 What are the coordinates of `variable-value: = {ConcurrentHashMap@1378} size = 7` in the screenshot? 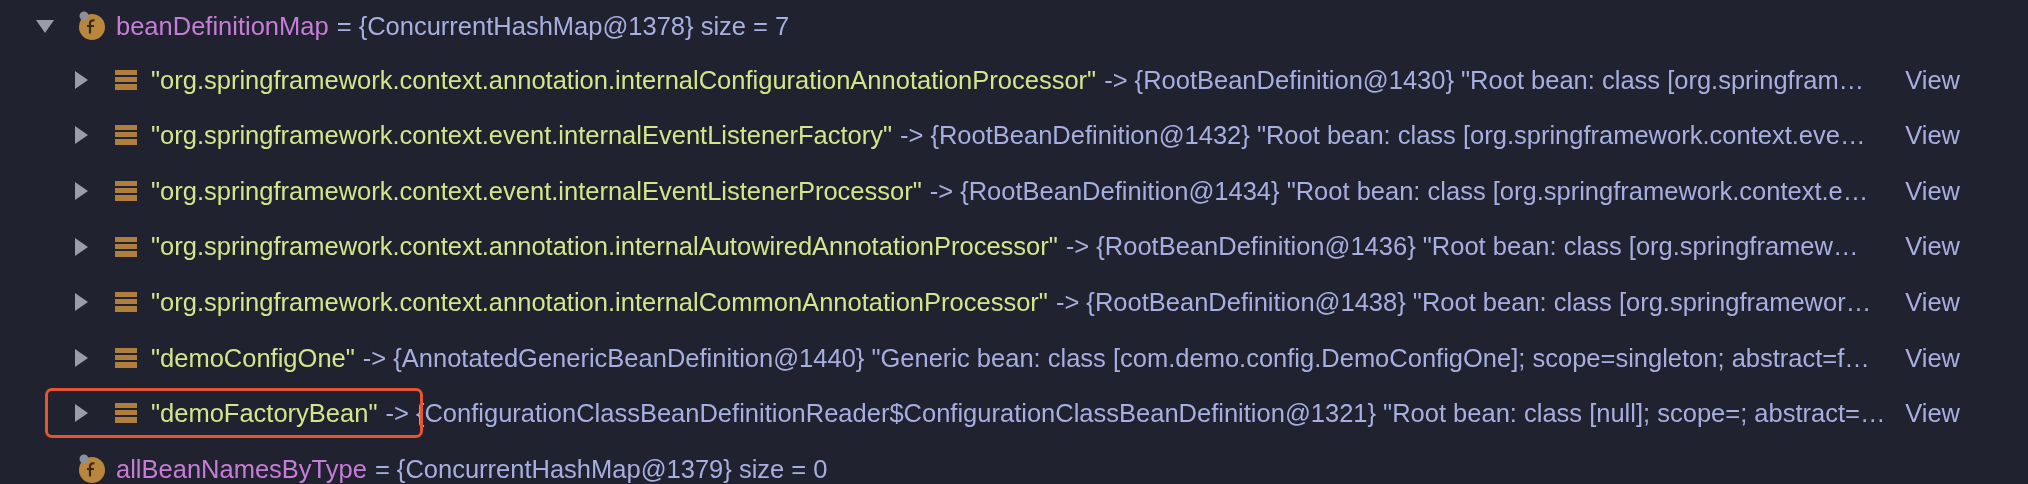 It's located at (563, 26).